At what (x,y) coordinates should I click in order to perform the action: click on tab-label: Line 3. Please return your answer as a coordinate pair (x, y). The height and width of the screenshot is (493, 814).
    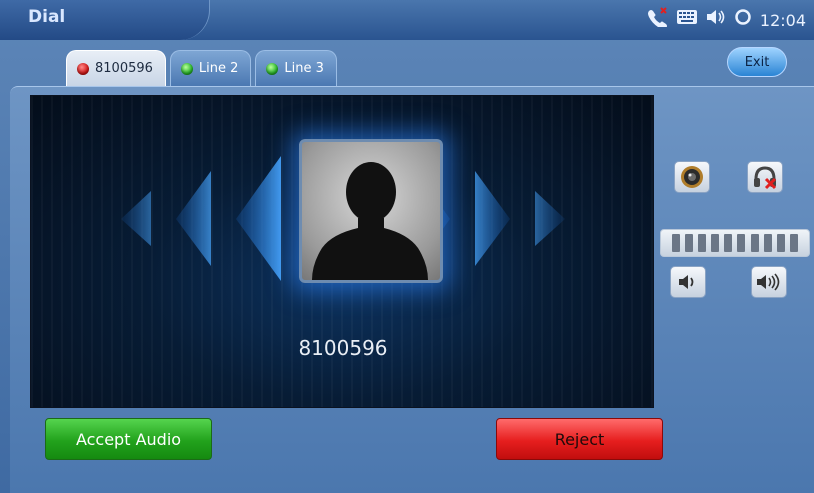
    Looking at the image, I should click on (304, 68).